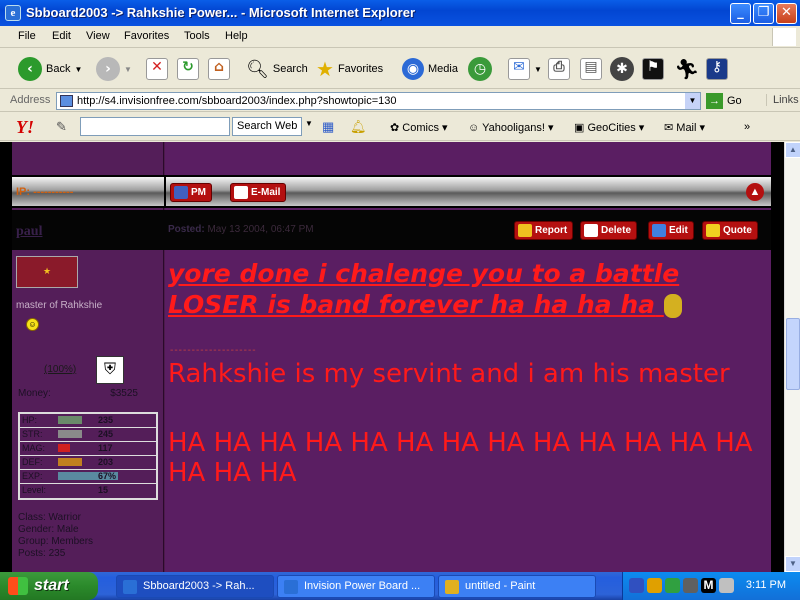 Image resolution: width=800 pixels, height=600 pixels. I want to click on forward-button: › ▼, so click(114, 69).